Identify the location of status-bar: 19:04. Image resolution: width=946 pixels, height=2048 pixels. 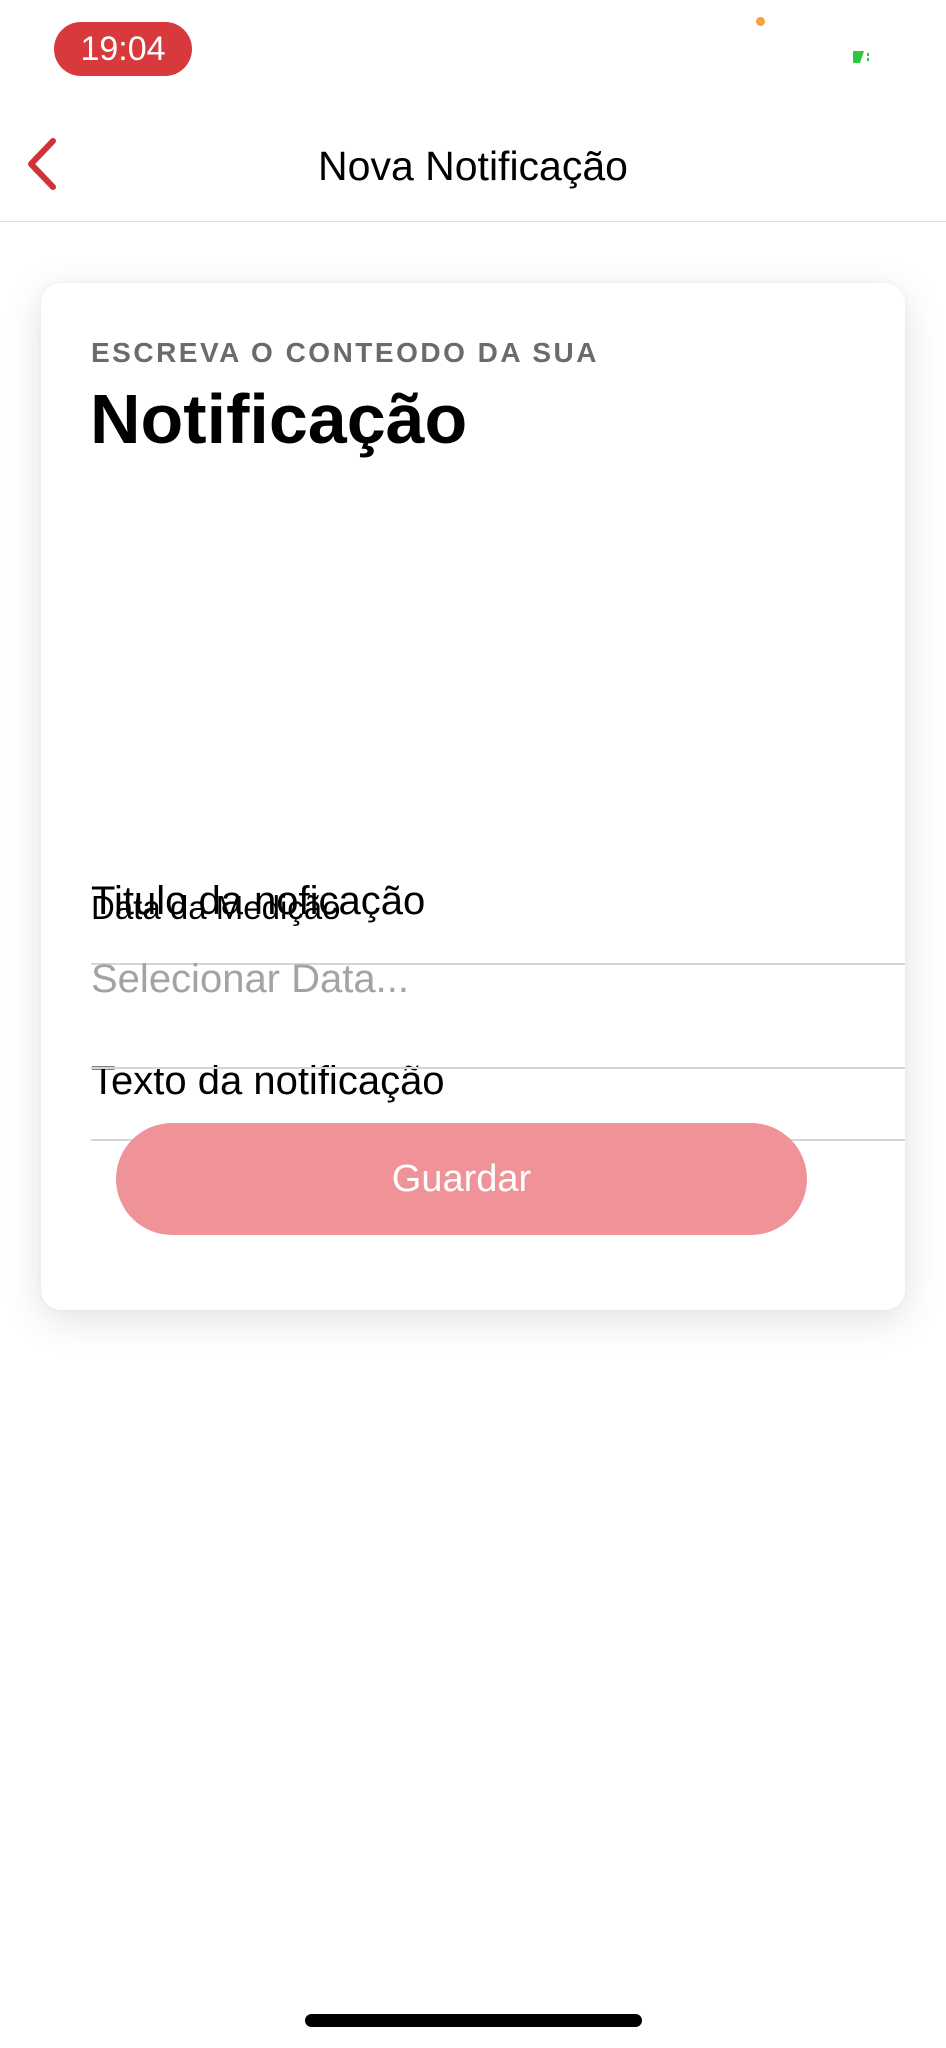
(473, 50).